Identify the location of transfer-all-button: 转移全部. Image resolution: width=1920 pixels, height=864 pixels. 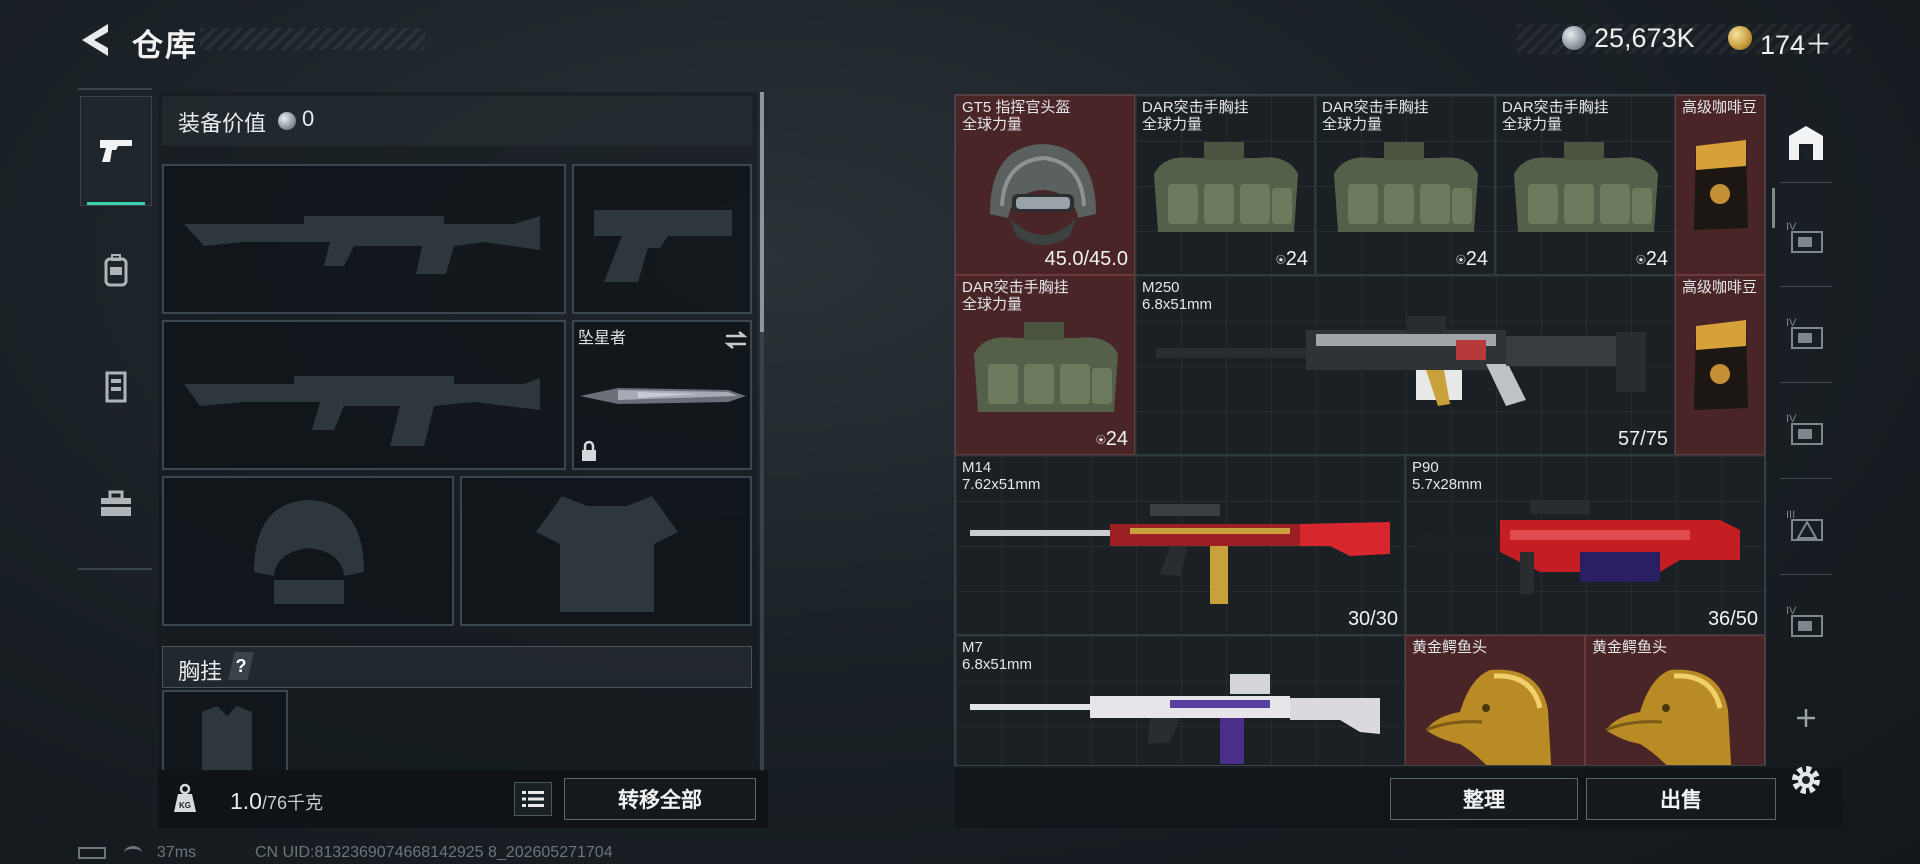
(660, 799).